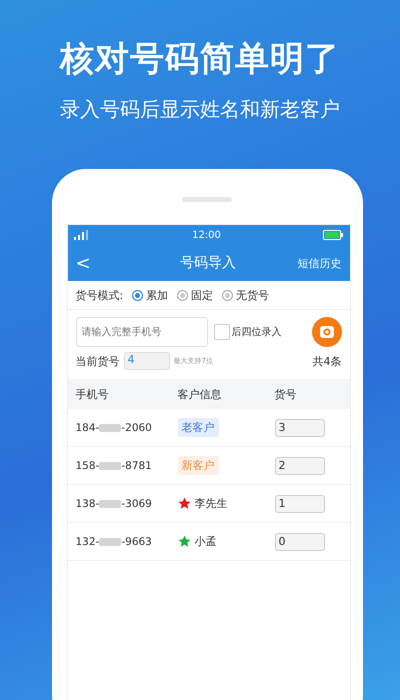 This screenshot has height=700, width=400. Describe the element at coordinates (100, 295) in the screenshot. I see `mode-label: 货号模式:` at that location.